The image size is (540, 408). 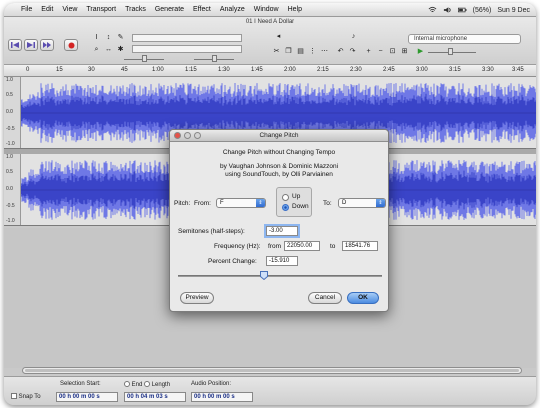 I want to click on menu-generate: Generate, so click(x=169, y=9).